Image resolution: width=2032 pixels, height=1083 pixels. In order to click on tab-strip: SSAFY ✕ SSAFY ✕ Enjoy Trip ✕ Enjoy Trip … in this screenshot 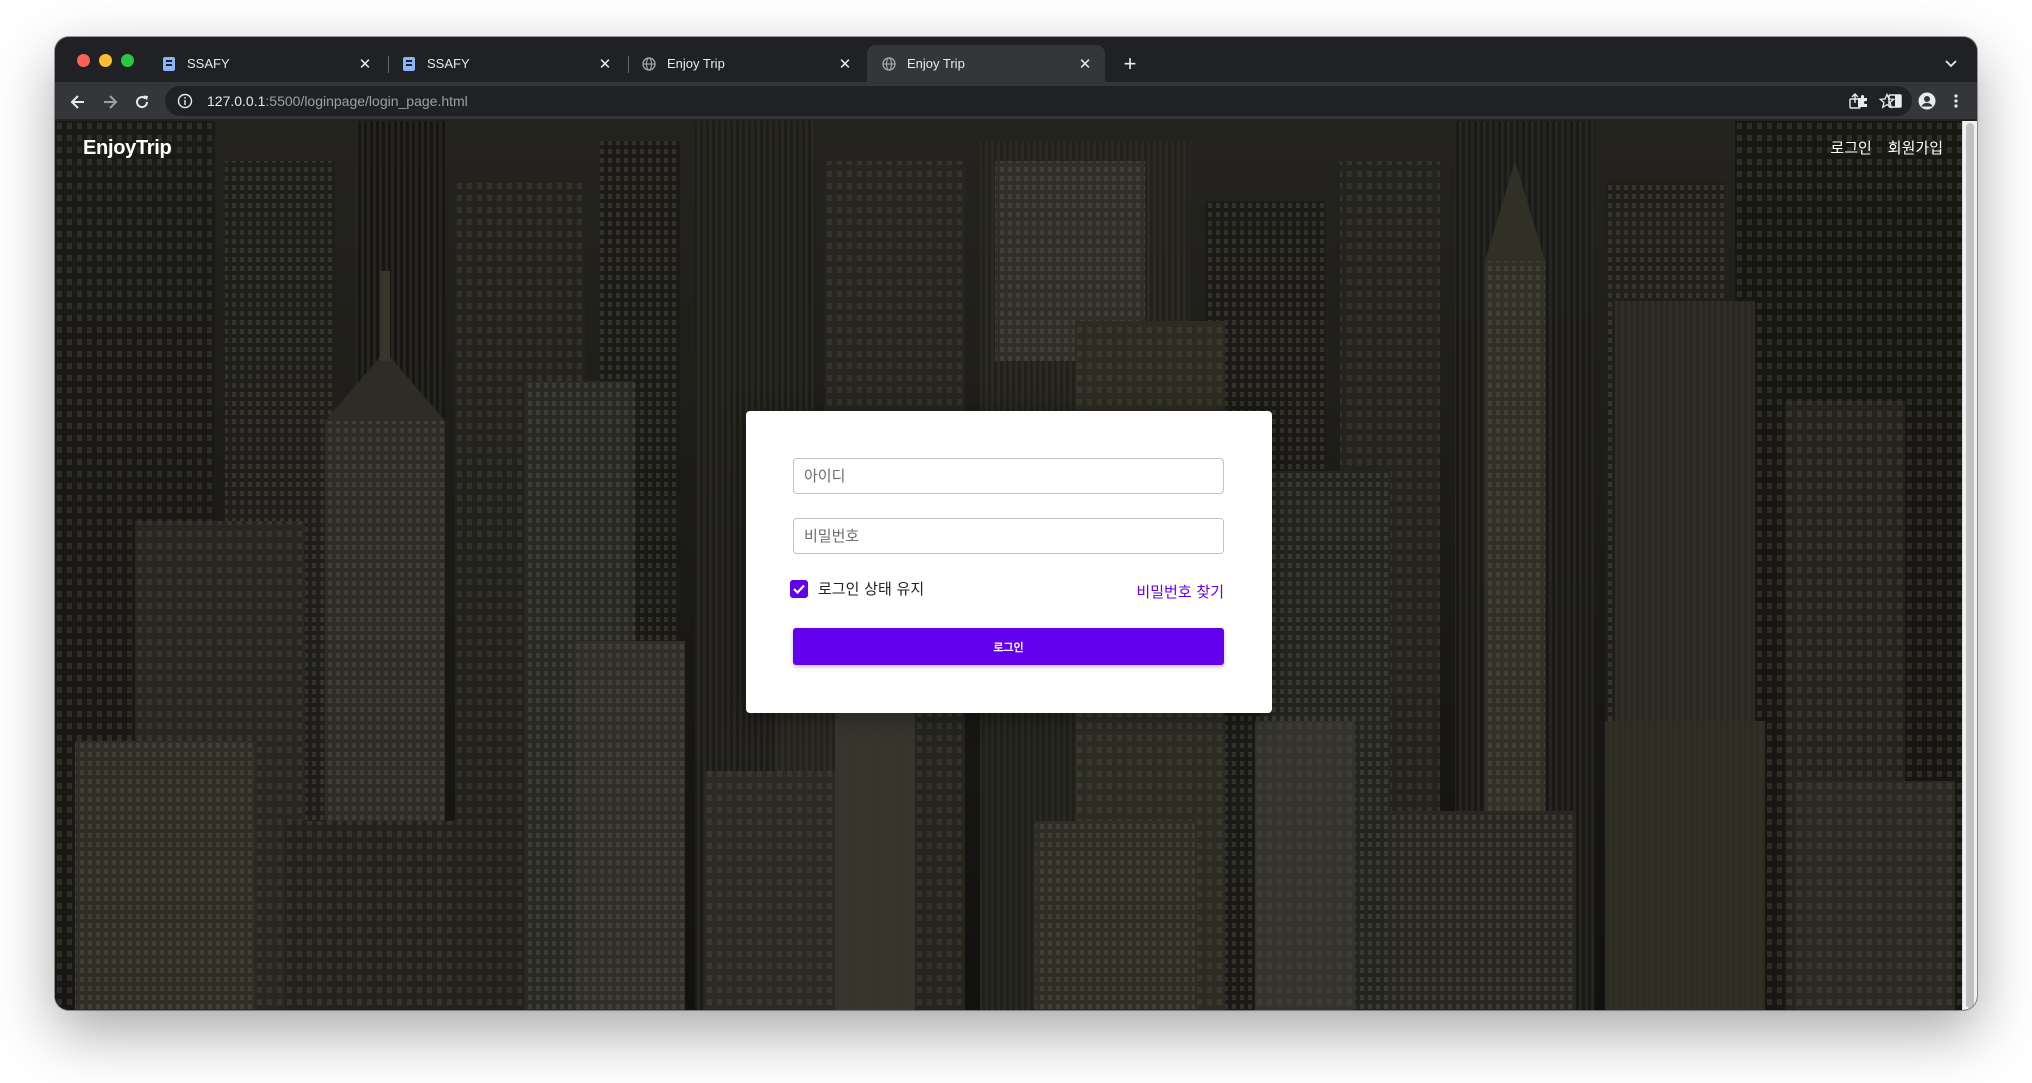, I will do `click(1016, 59)`.